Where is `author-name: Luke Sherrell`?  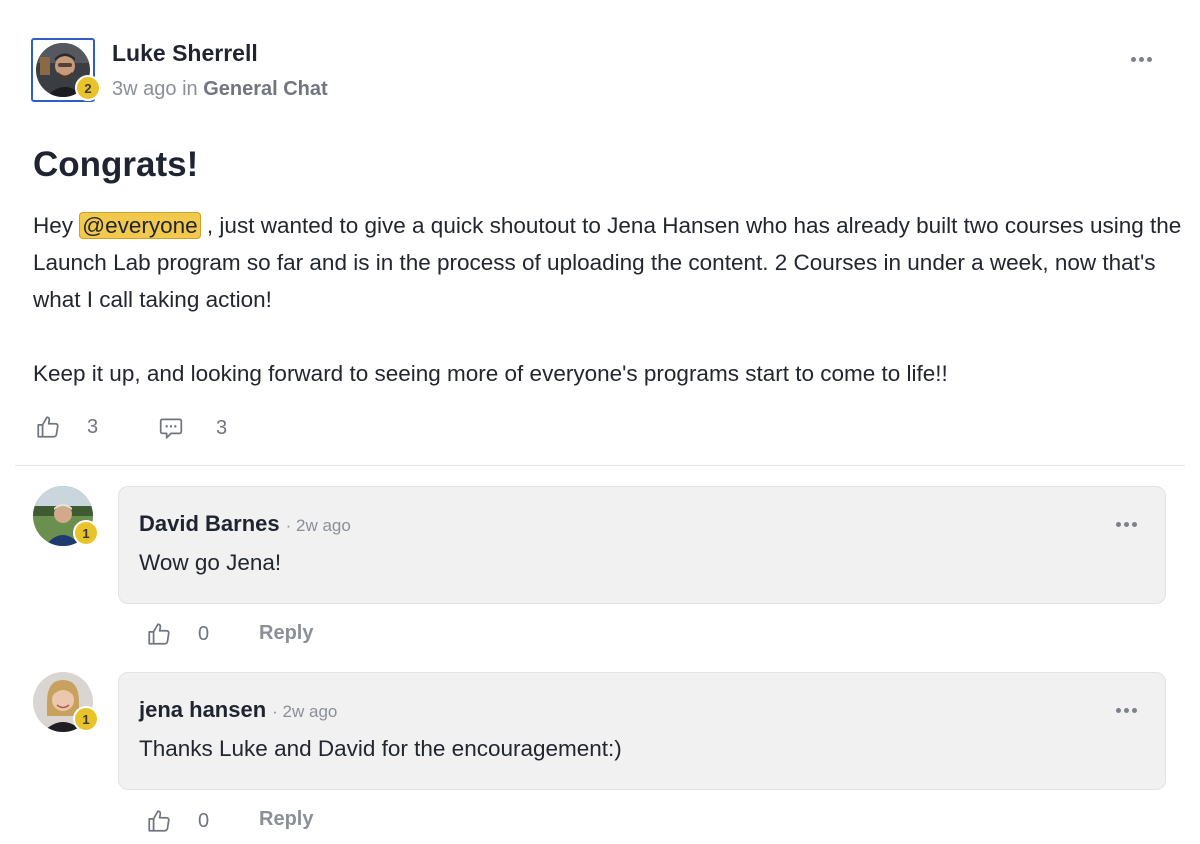
author-name: Luke Sherrell is located at coordinates (185, 53).